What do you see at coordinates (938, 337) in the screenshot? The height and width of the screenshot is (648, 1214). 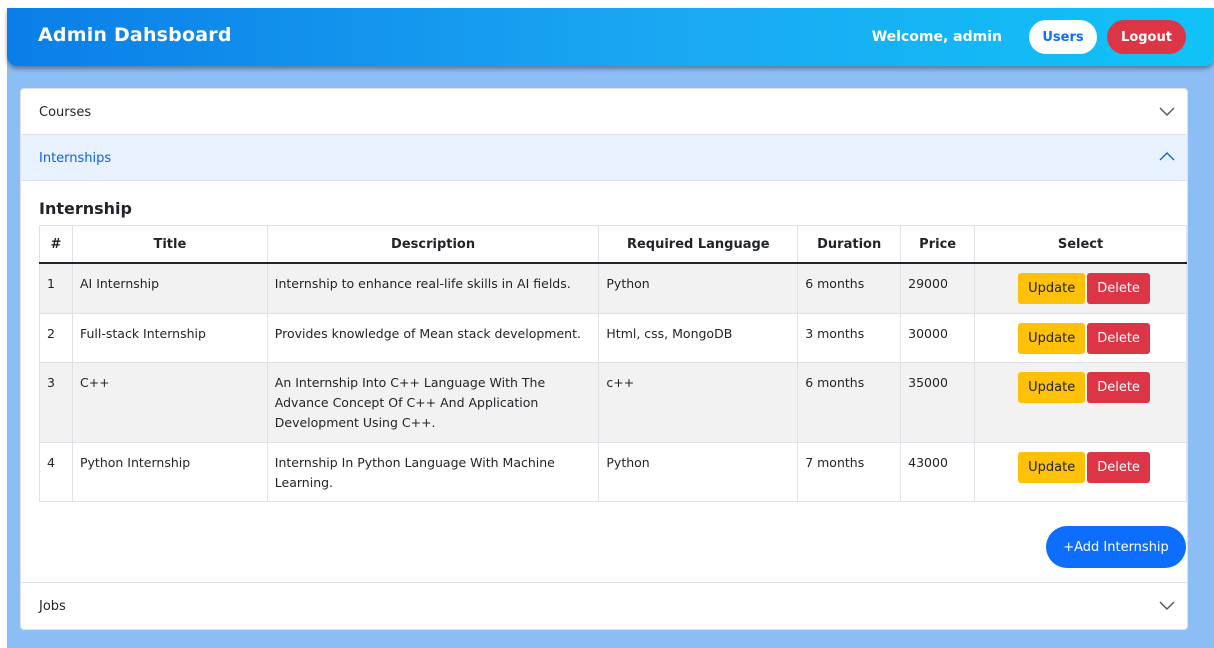 I see `row-price: 30000` at bounding box center [938, 337].